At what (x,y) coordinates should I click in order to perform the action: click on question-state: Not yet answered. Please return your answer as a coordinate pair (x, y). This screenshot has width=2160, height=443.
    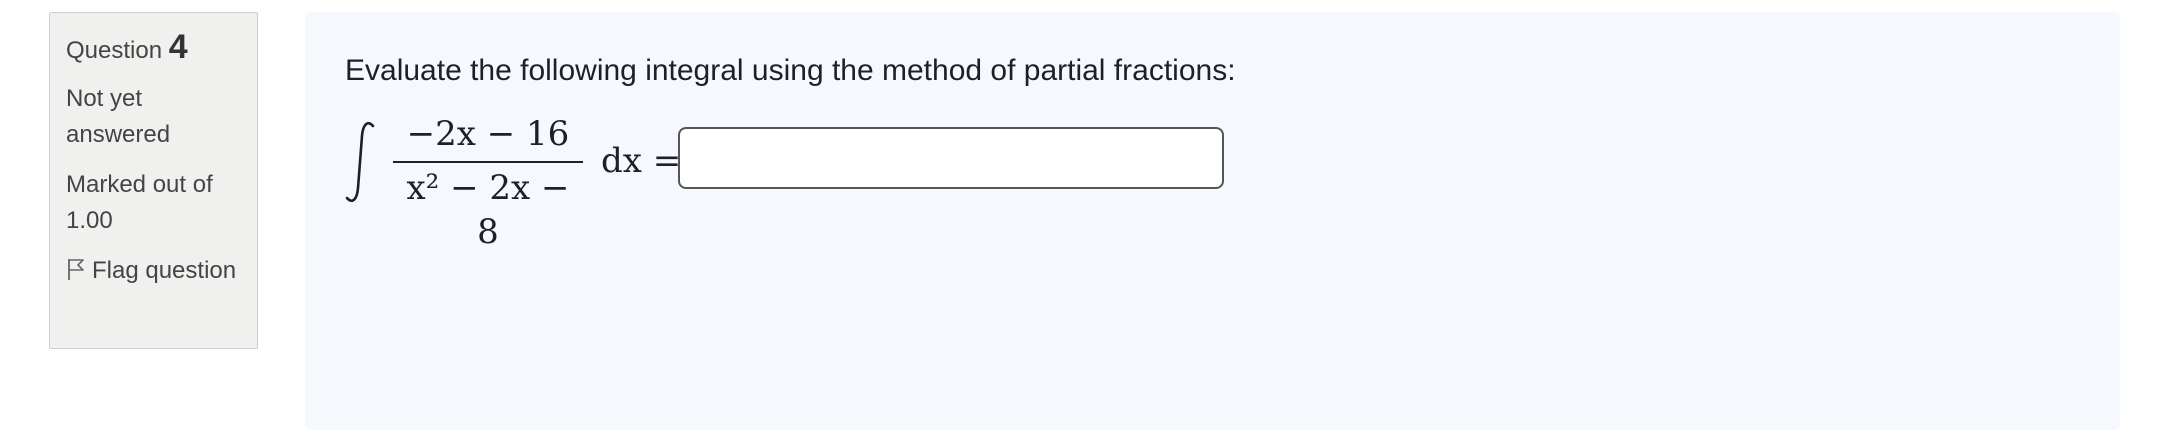
    Looking at the image, I should click on (118, 116).